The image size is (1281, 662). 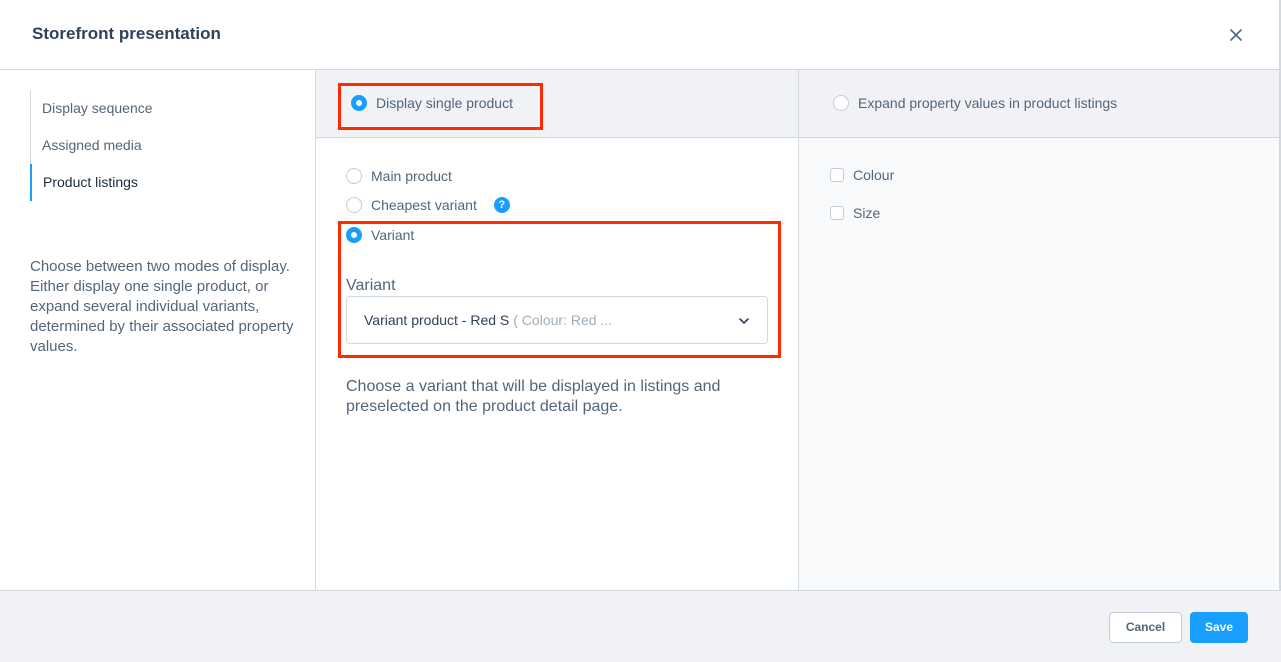 I want to click on option-cheapest-variant-label: Cheapest variant, so click(x=424, y=205).